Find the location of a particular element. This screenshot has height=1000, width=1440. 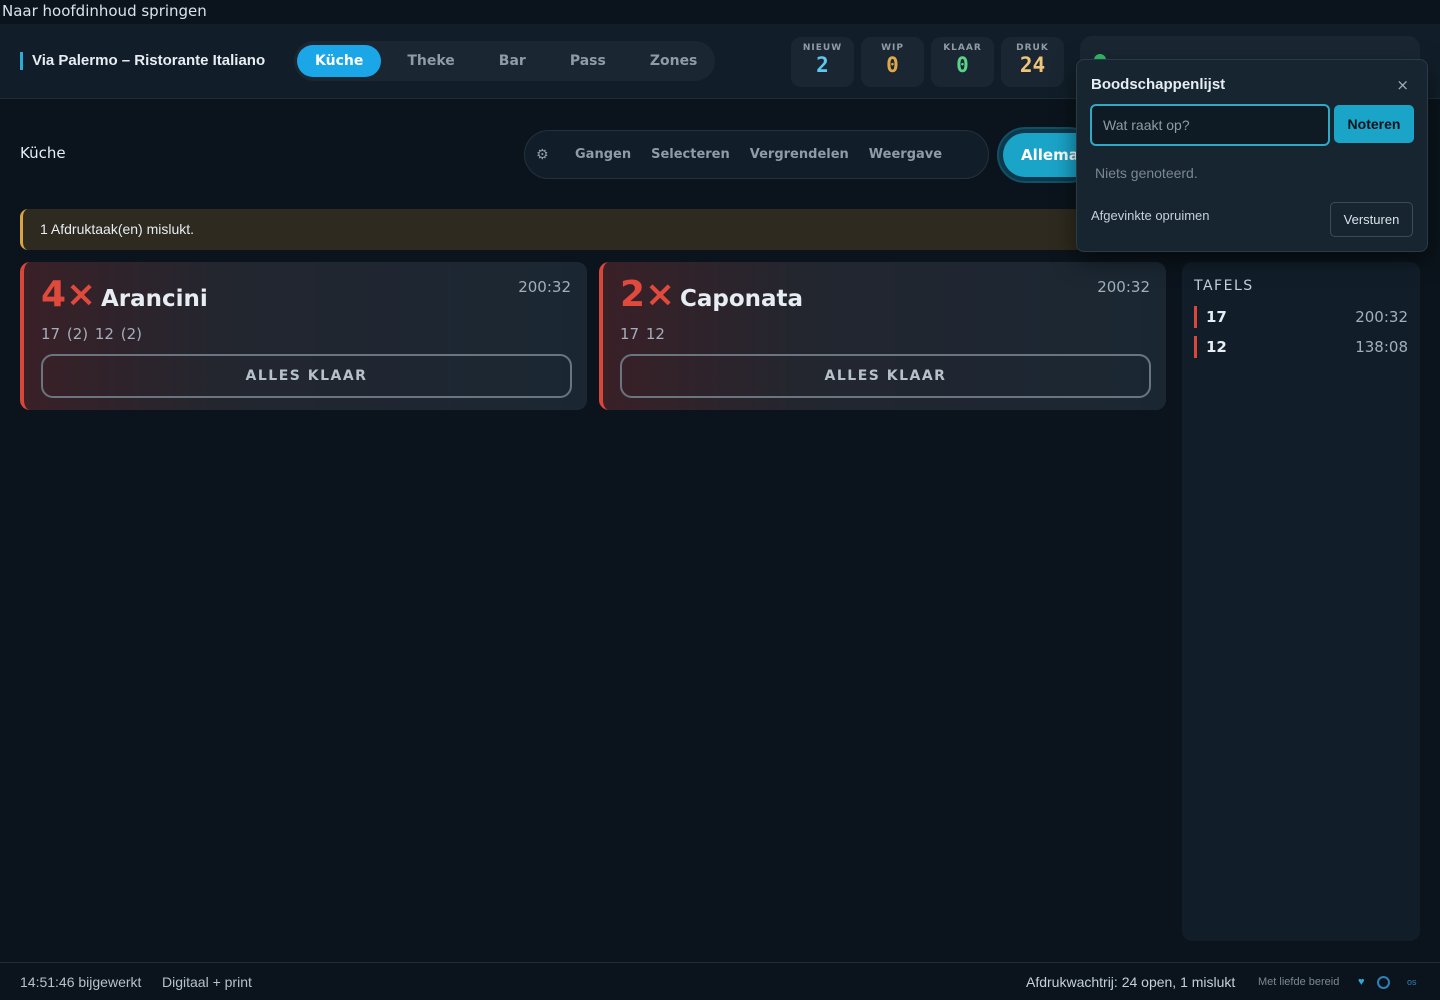

tables-title: TAFELS is located at coordinates (1224, 286).